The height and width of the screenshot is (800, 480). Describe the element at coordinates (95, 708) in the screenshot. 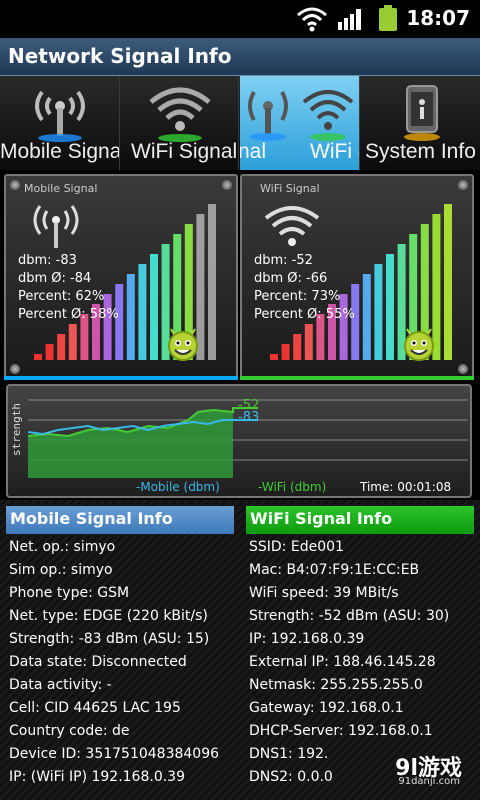

I see `info-item: Cell: CID 44625 LAC 195` at that location.